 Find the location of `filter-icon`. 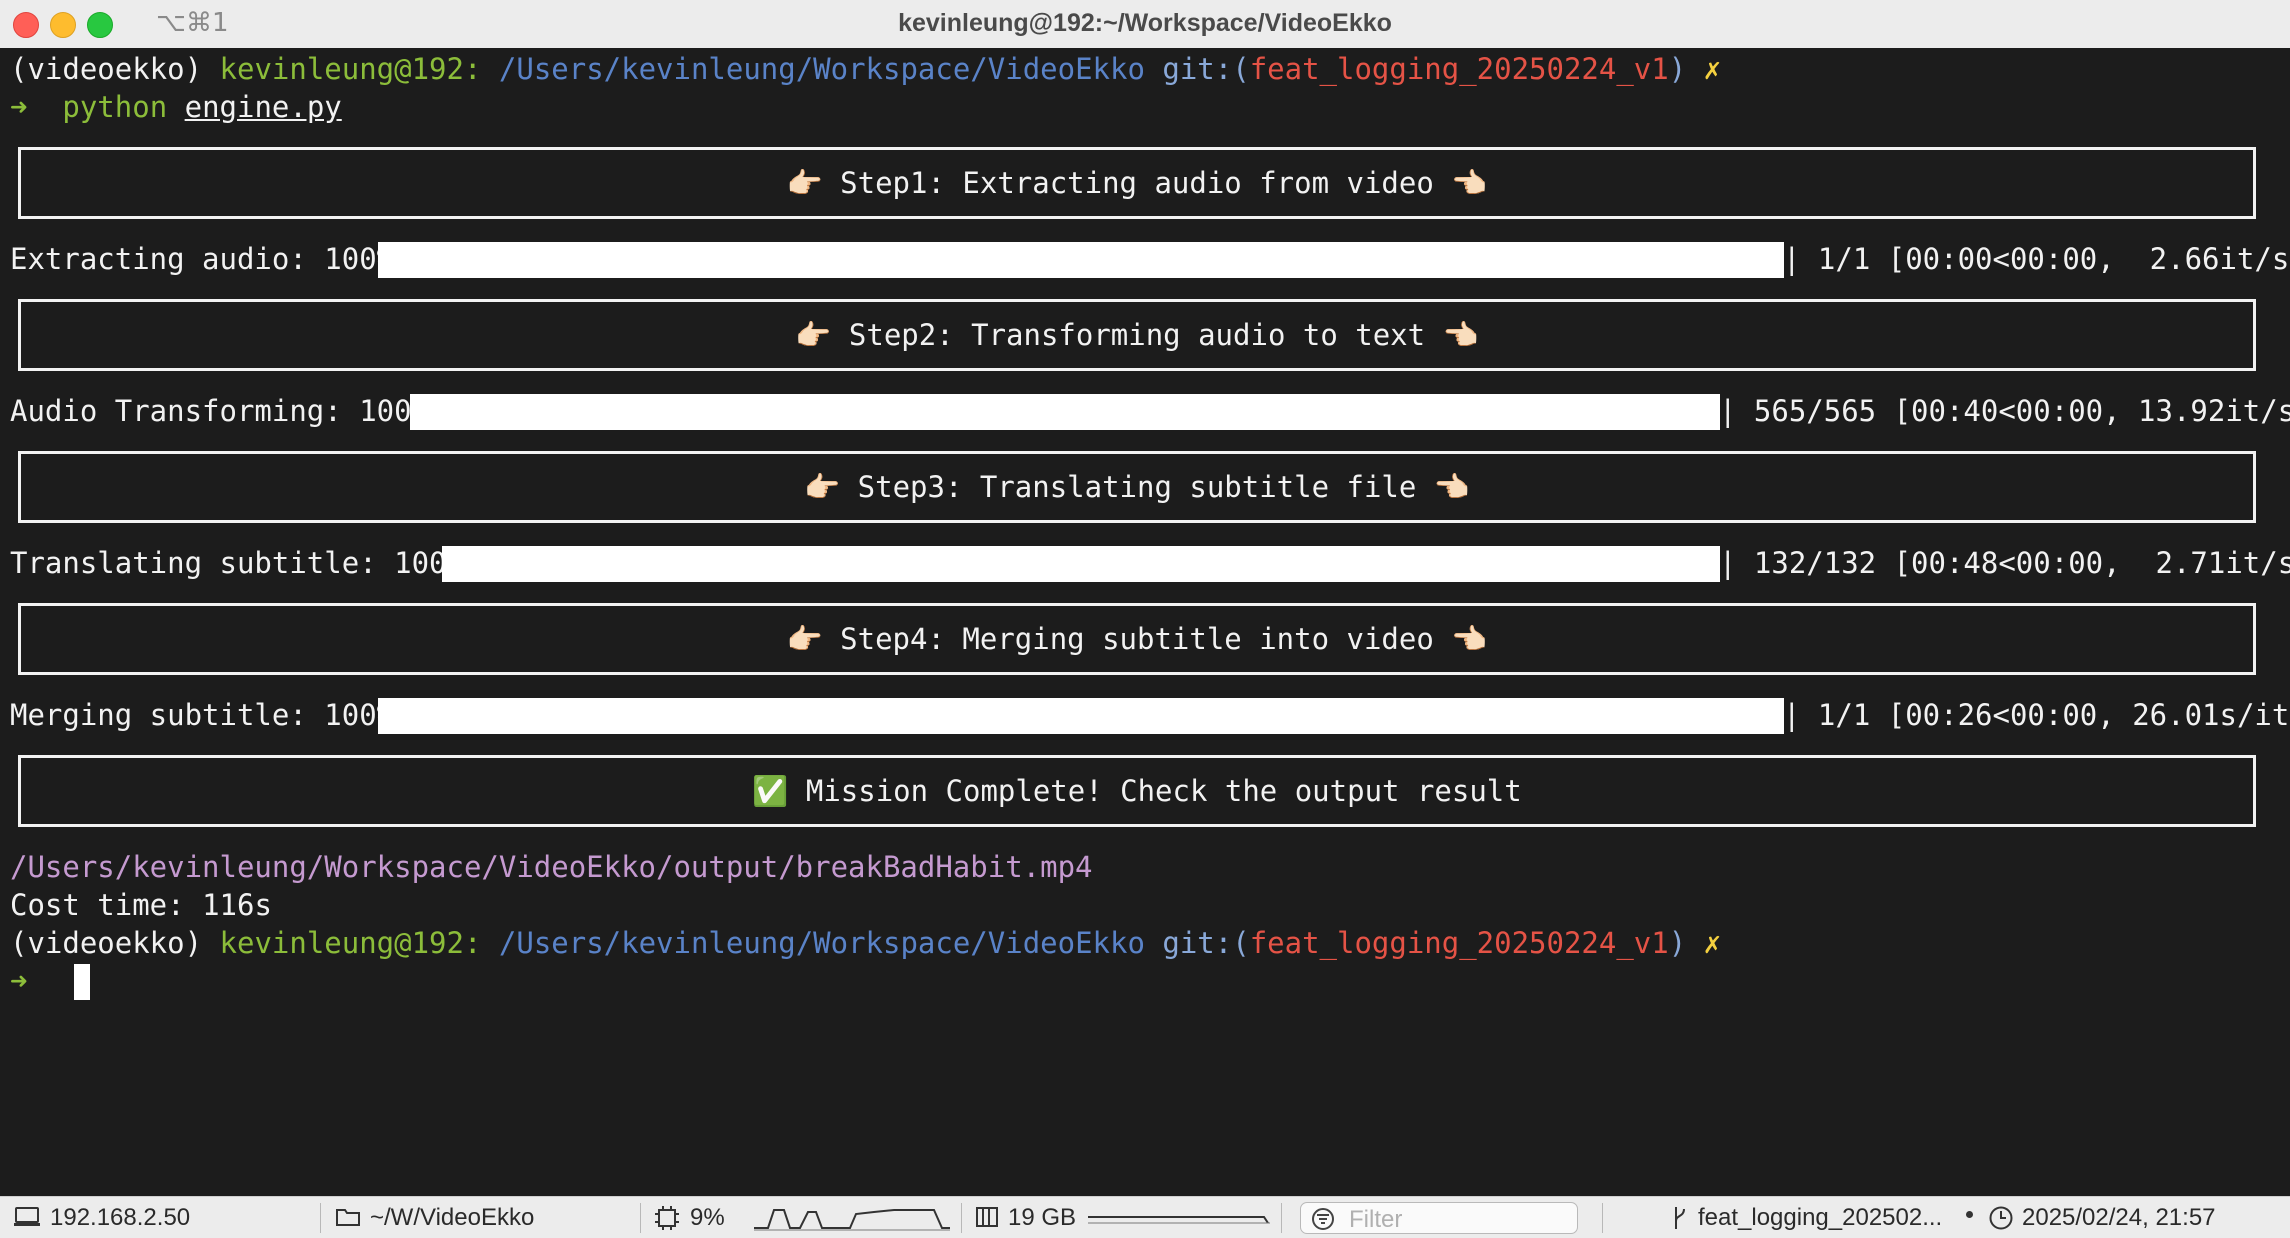

filter-icon is located at coordinates (1323, 1219).